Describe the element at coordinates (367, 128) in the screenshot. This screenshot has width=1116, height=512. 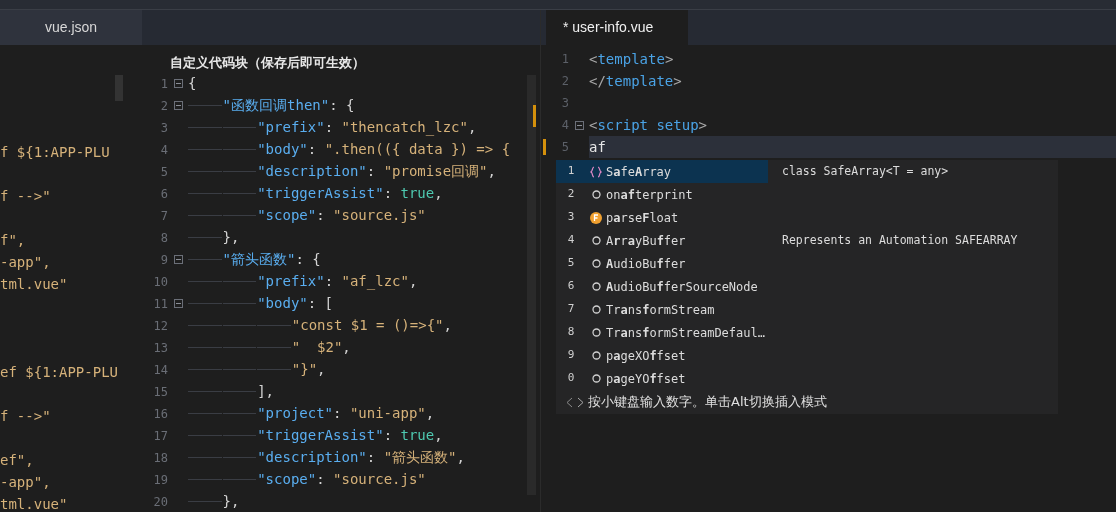
I see `code-line: "prefix": "thencatch_lzc",` at that location.